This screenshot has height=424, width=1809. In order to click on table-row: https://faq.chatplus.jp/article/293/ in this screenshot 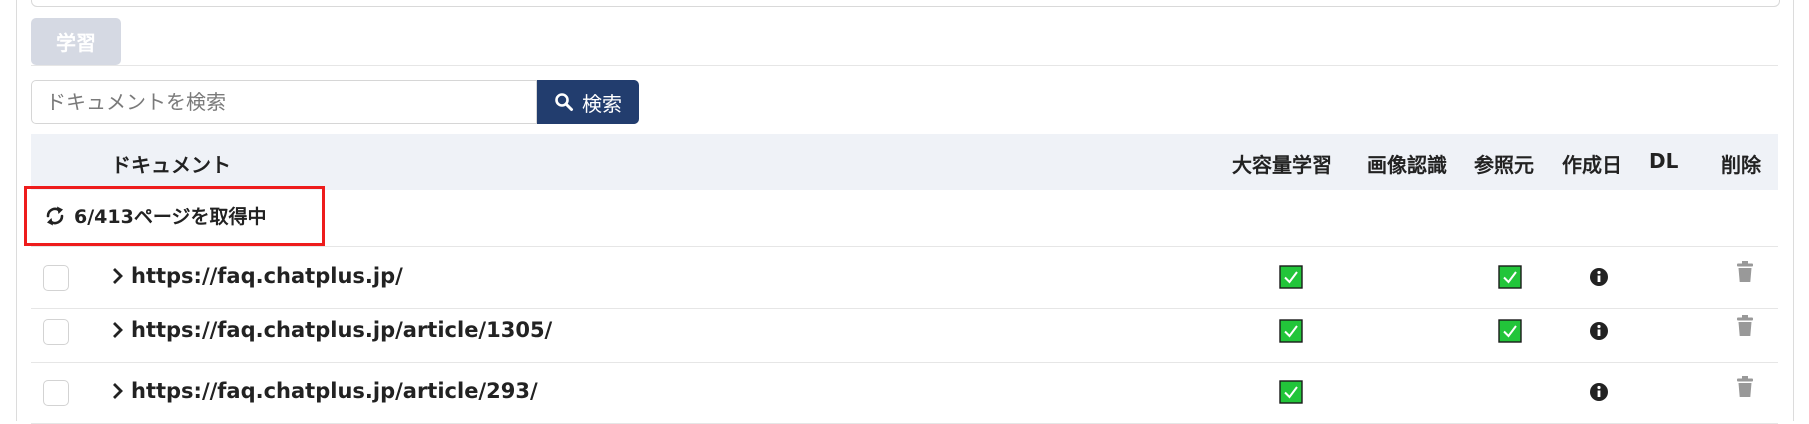, I will do `click(904, 393)`.